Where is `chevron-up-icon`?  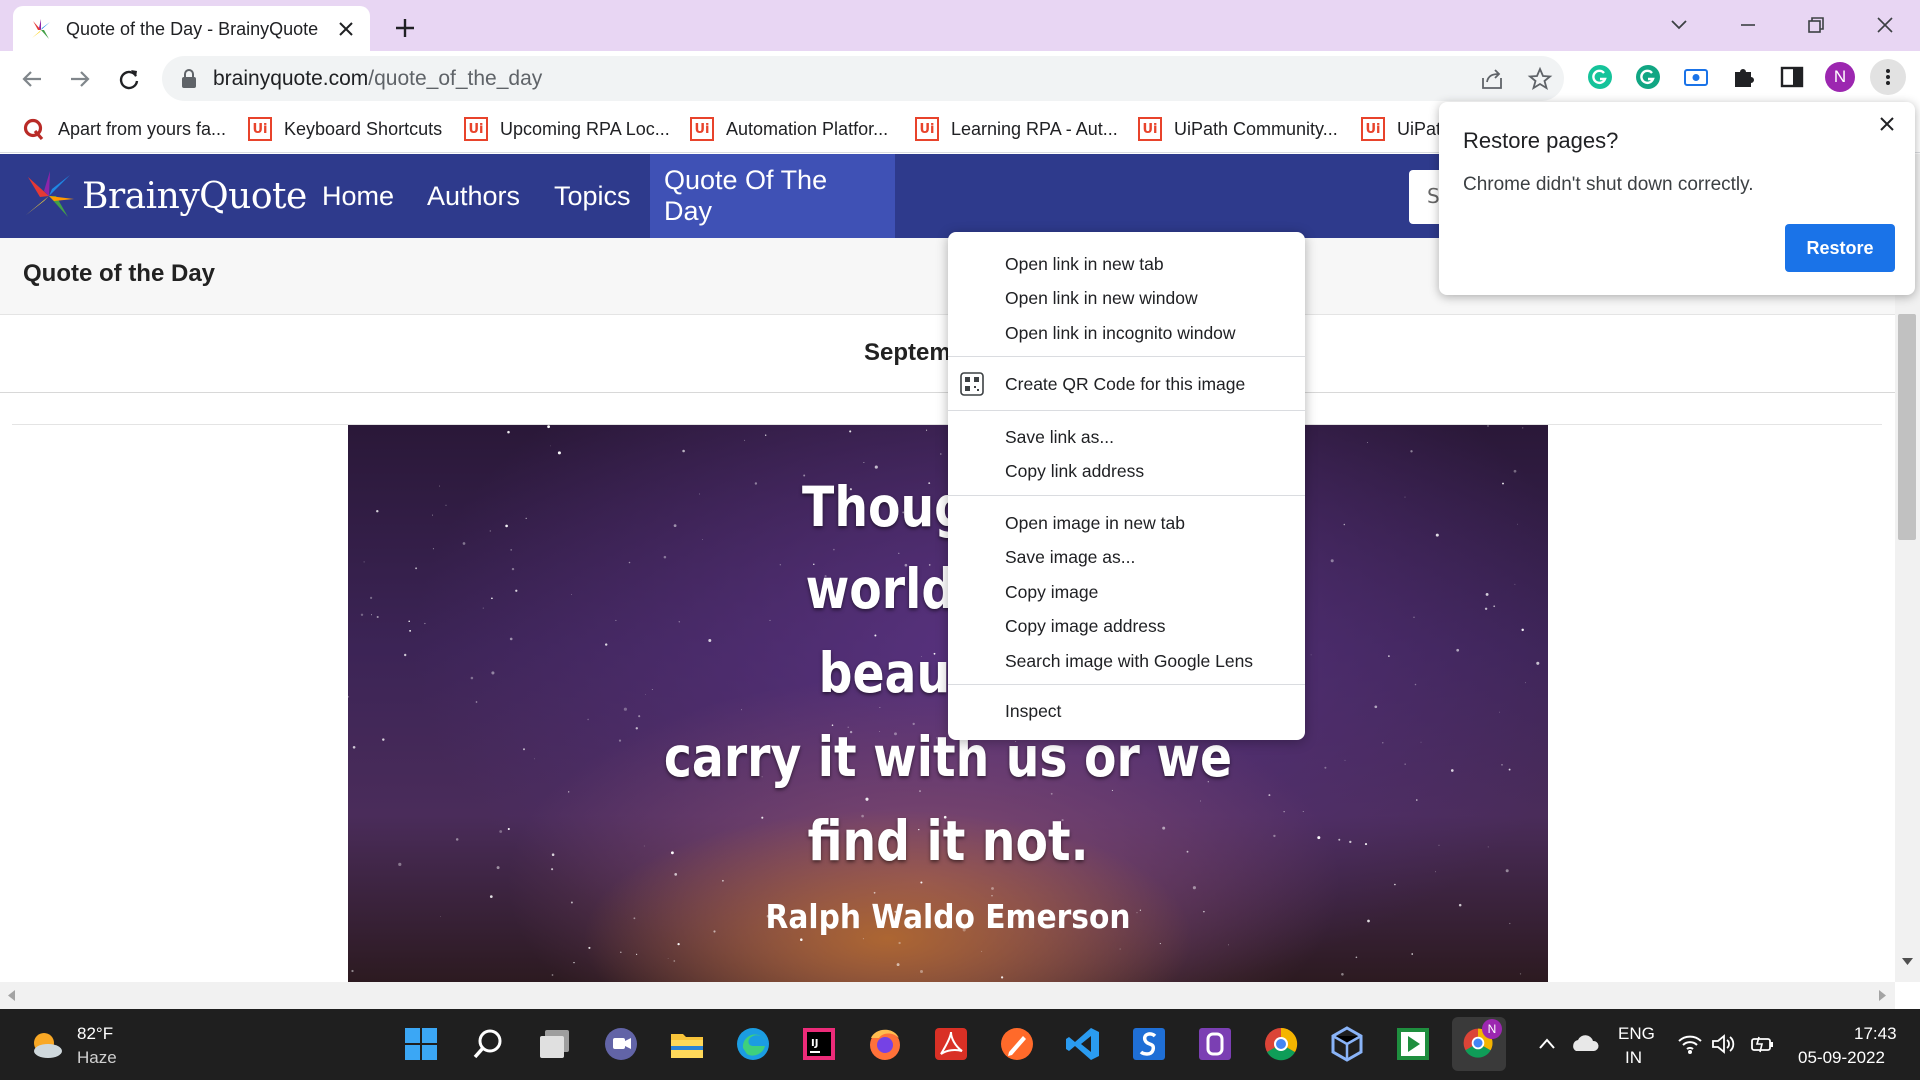
chevron-up-icon is located at coordinates (1547, 1044).